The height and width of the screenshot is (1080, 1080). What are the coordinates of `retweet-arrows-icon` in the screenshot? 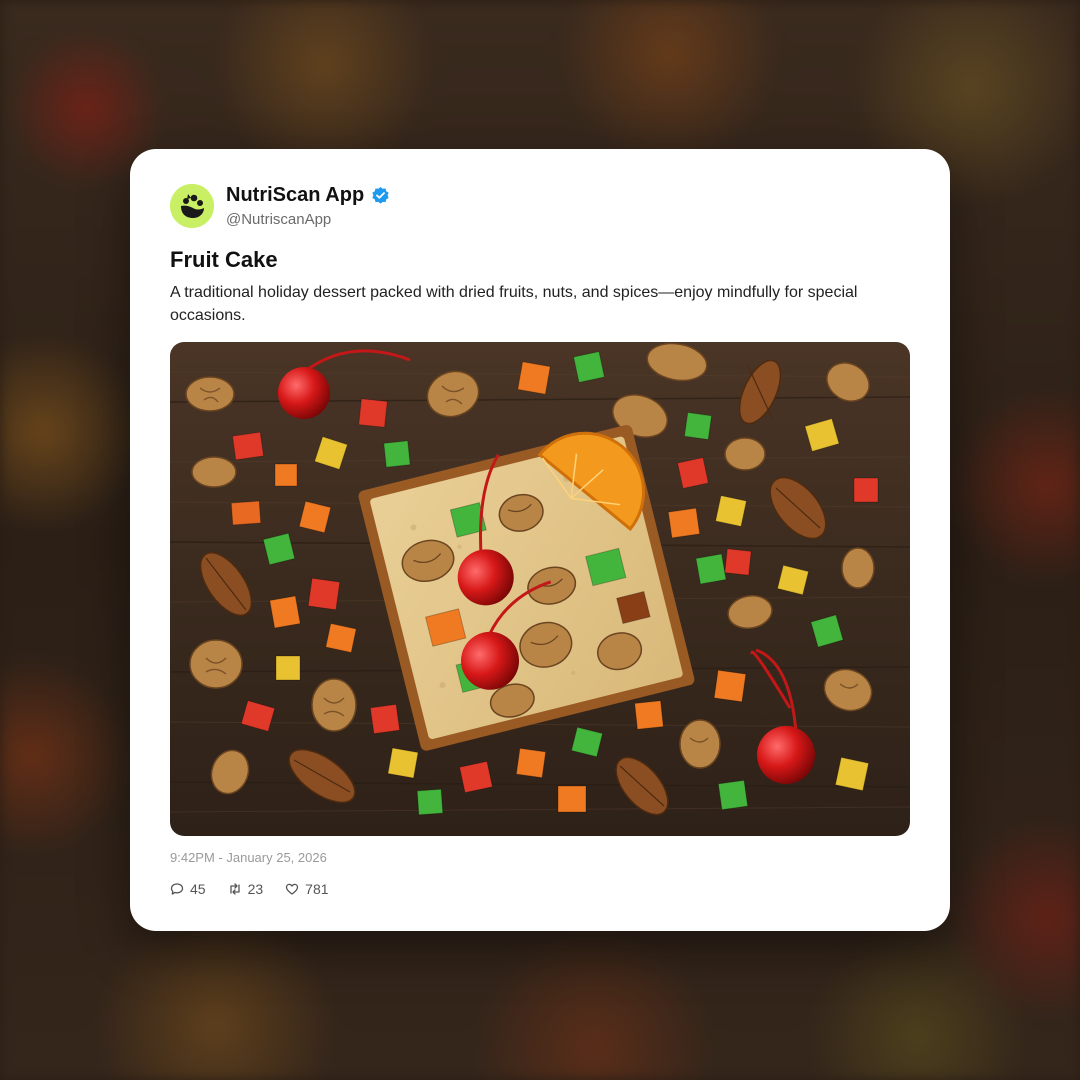 It's located at (234, 889).